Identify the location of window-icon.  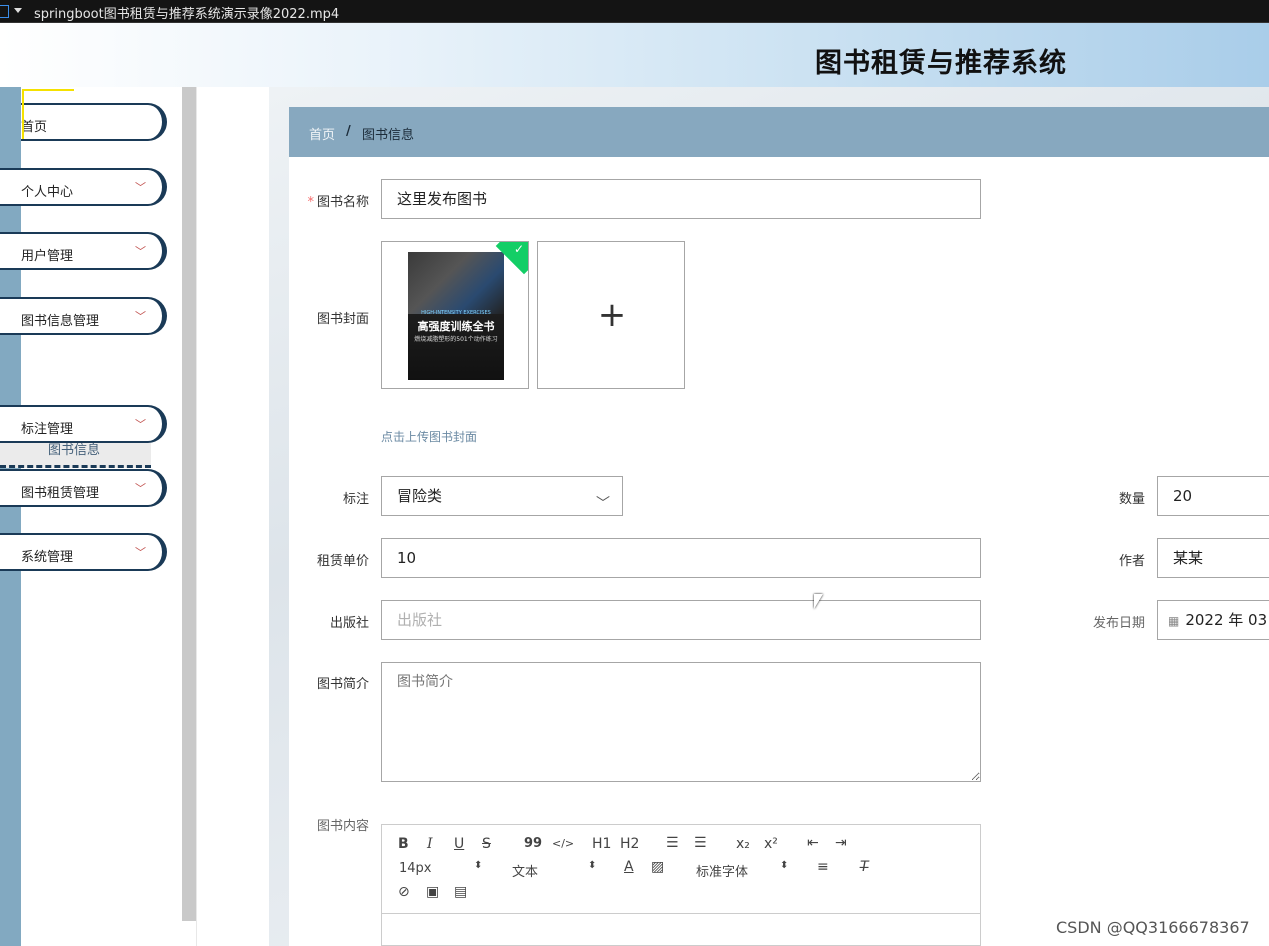
(4, 11).